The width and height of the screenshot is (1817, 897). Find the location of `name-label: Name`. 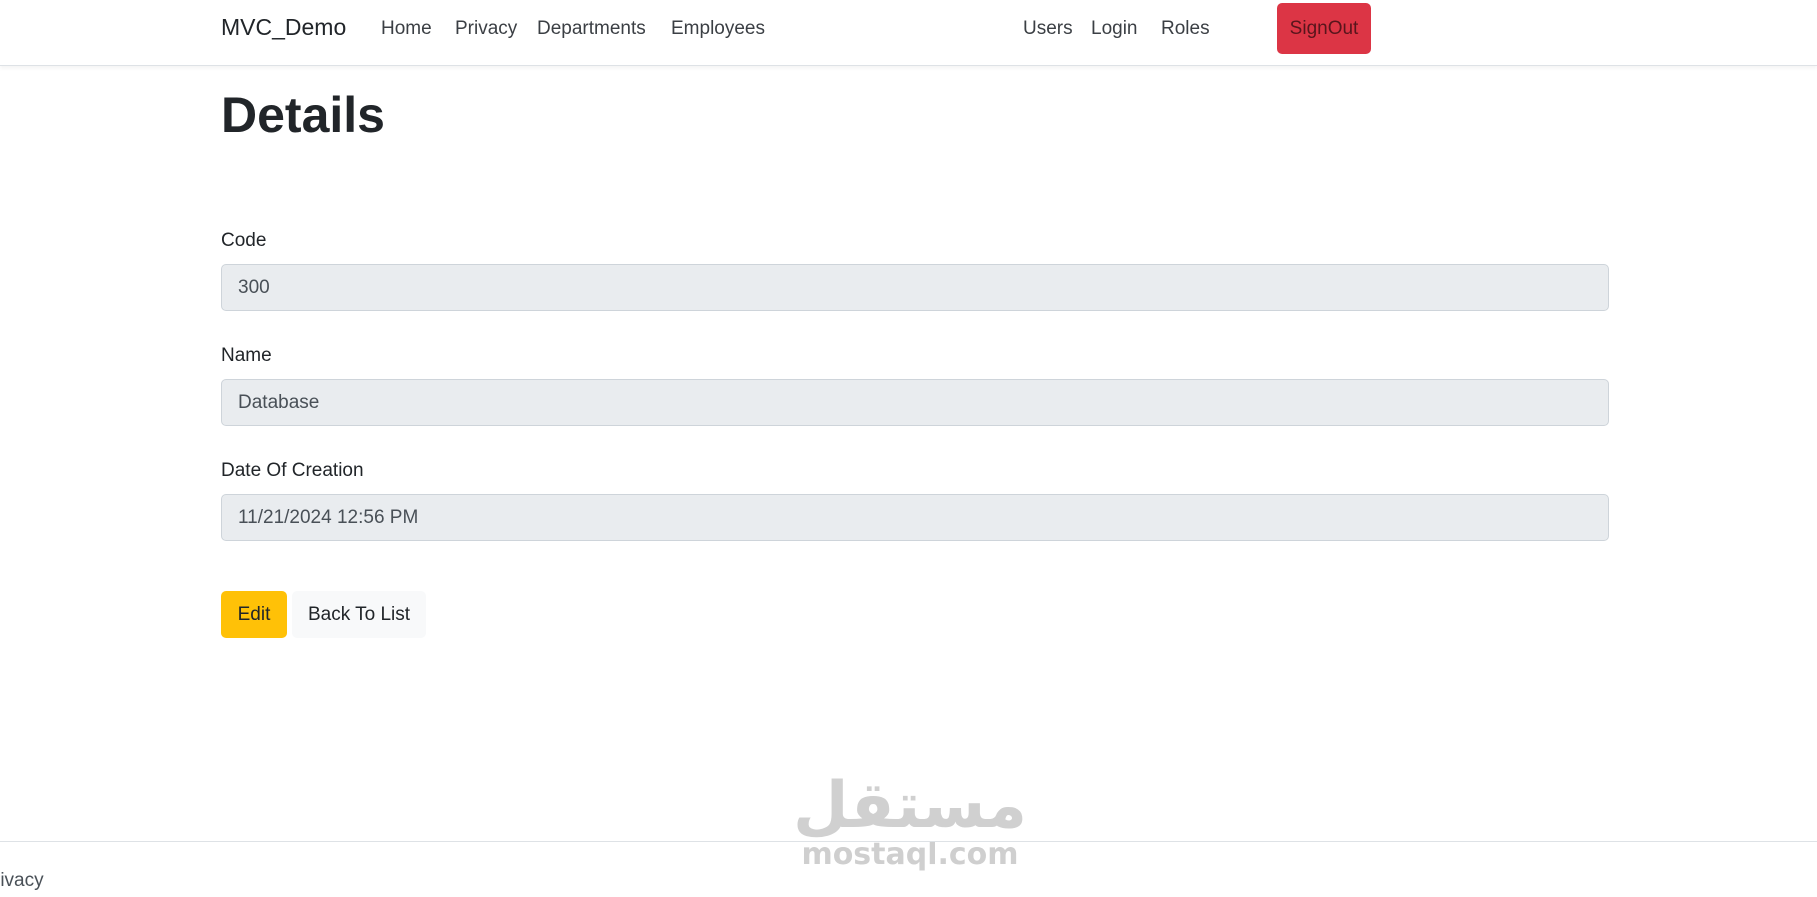

name-label: Name is located at coordinates (246, 355).